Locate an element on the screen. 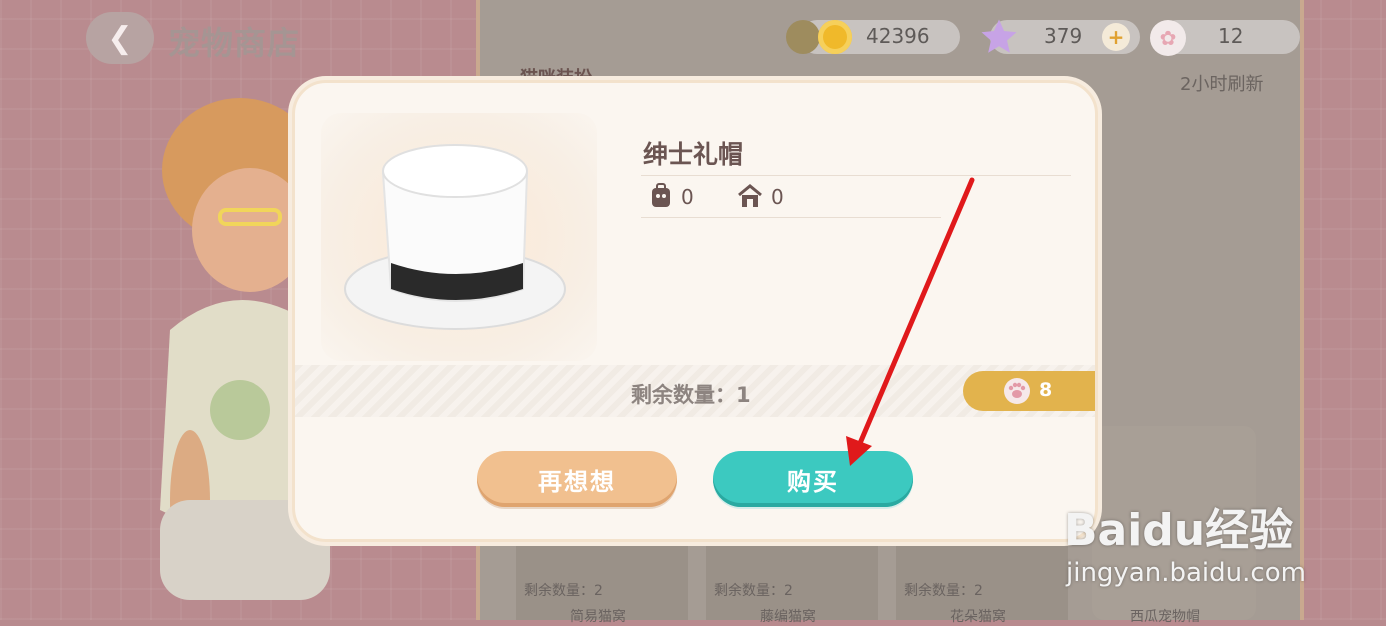  star-icon is located at coordinates (999, 36).